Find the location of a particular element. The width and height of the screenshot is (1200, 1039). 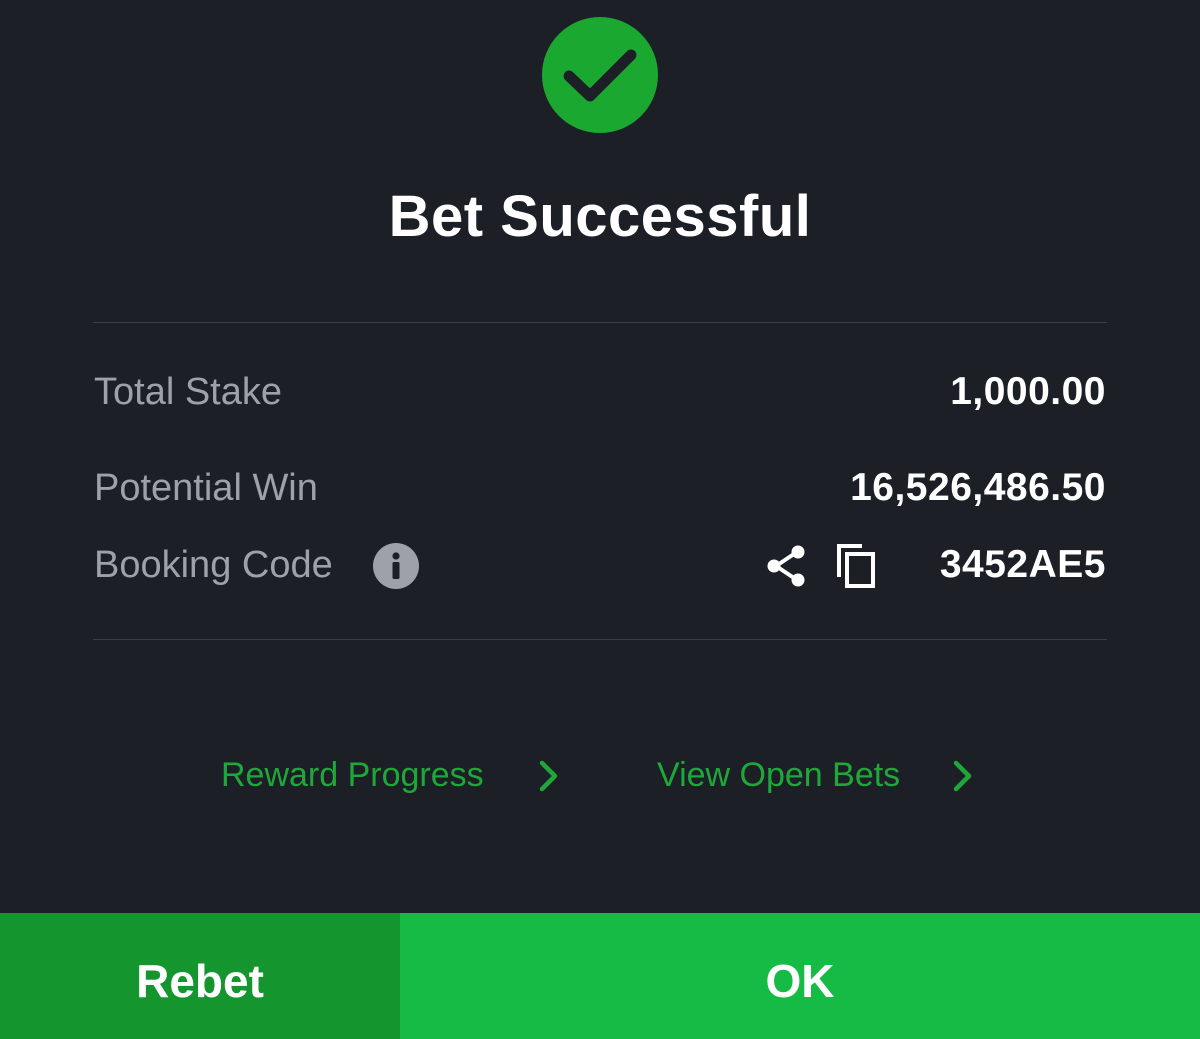

booking-code-value: 3452AE5 is located at coordinates (1023, 565).